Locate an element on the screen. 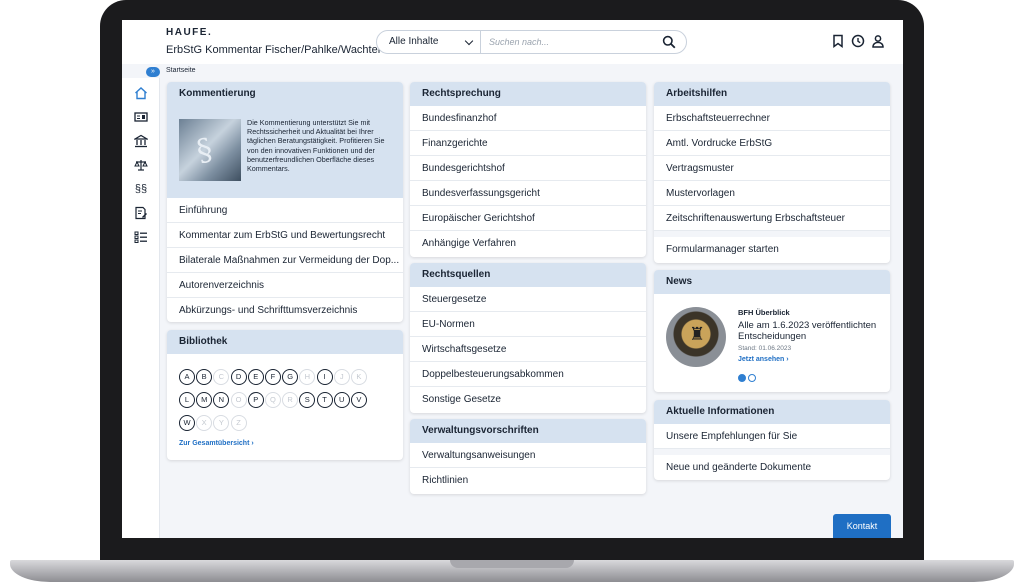 The image size is (1024, 586). rechtsprechung-item: Bundesfinanzhof is located at coordinates (528, 118).